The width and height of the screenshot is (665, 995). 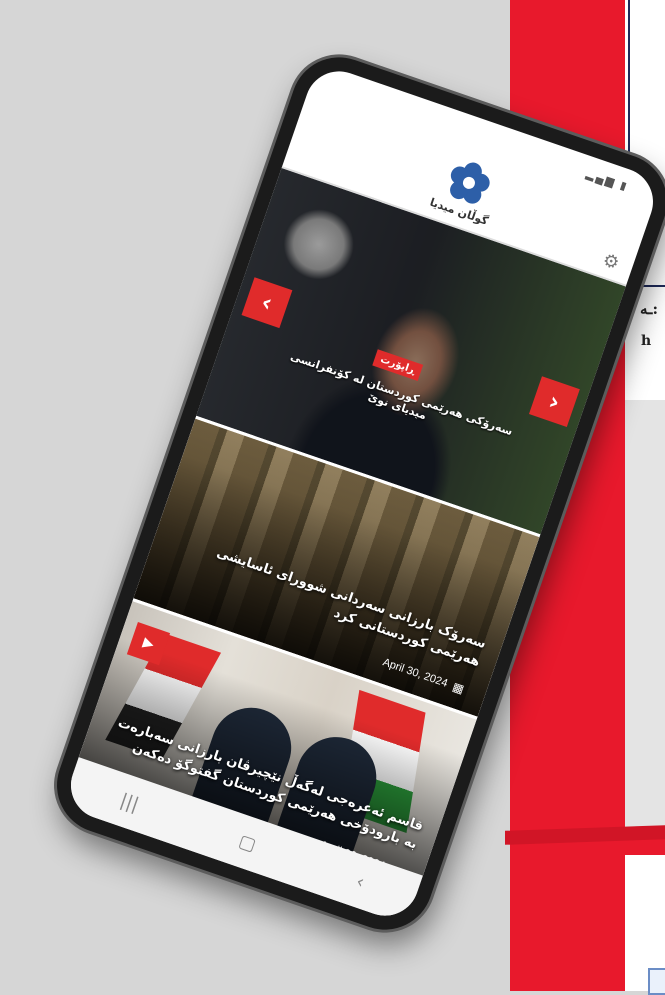 I want to click on home-button: ▢, so click(x=247, y=842).